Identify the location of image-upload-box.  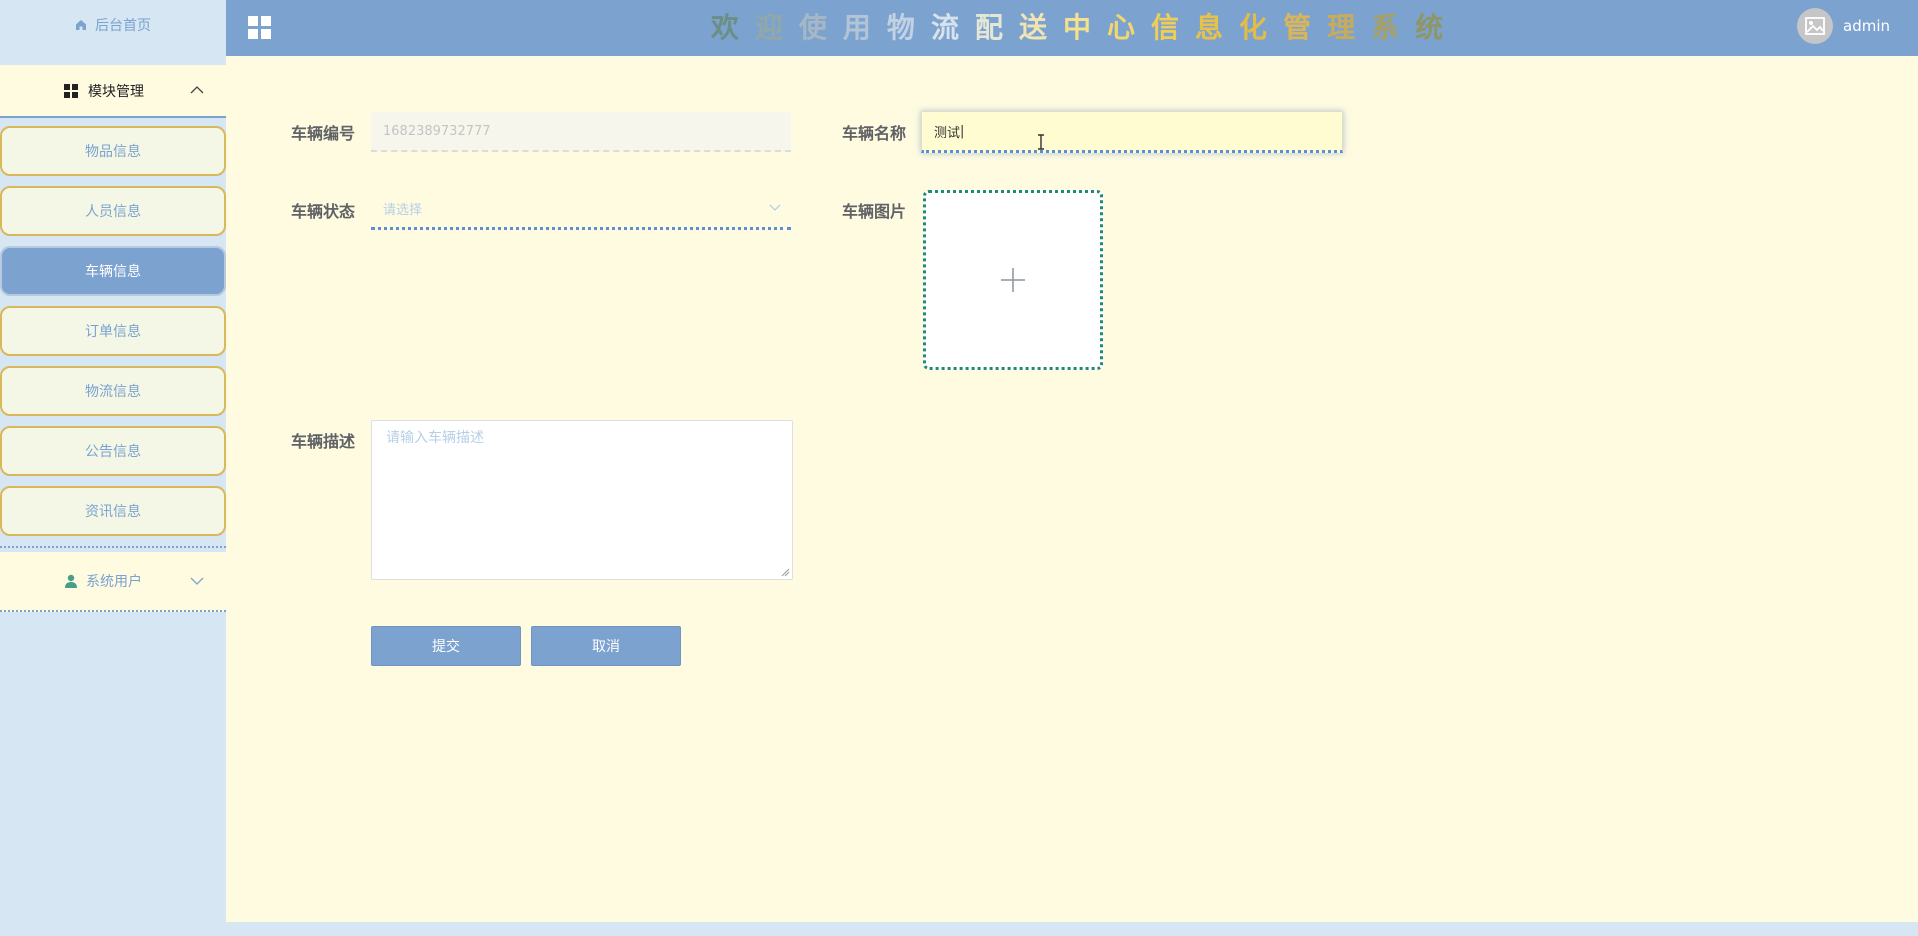
(1013, 280).